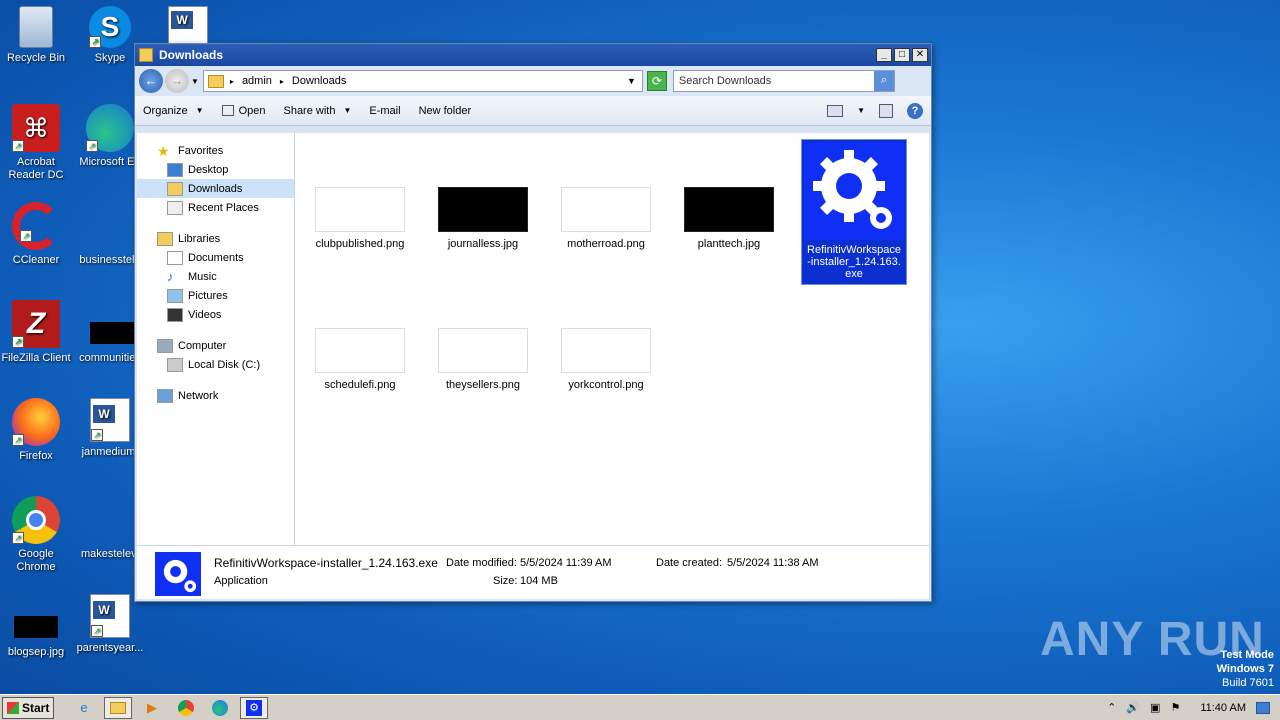 This screenshot has width=1280, height=720. I want to click on media-player-taskbar-icon: ▶, so click(152, 708).